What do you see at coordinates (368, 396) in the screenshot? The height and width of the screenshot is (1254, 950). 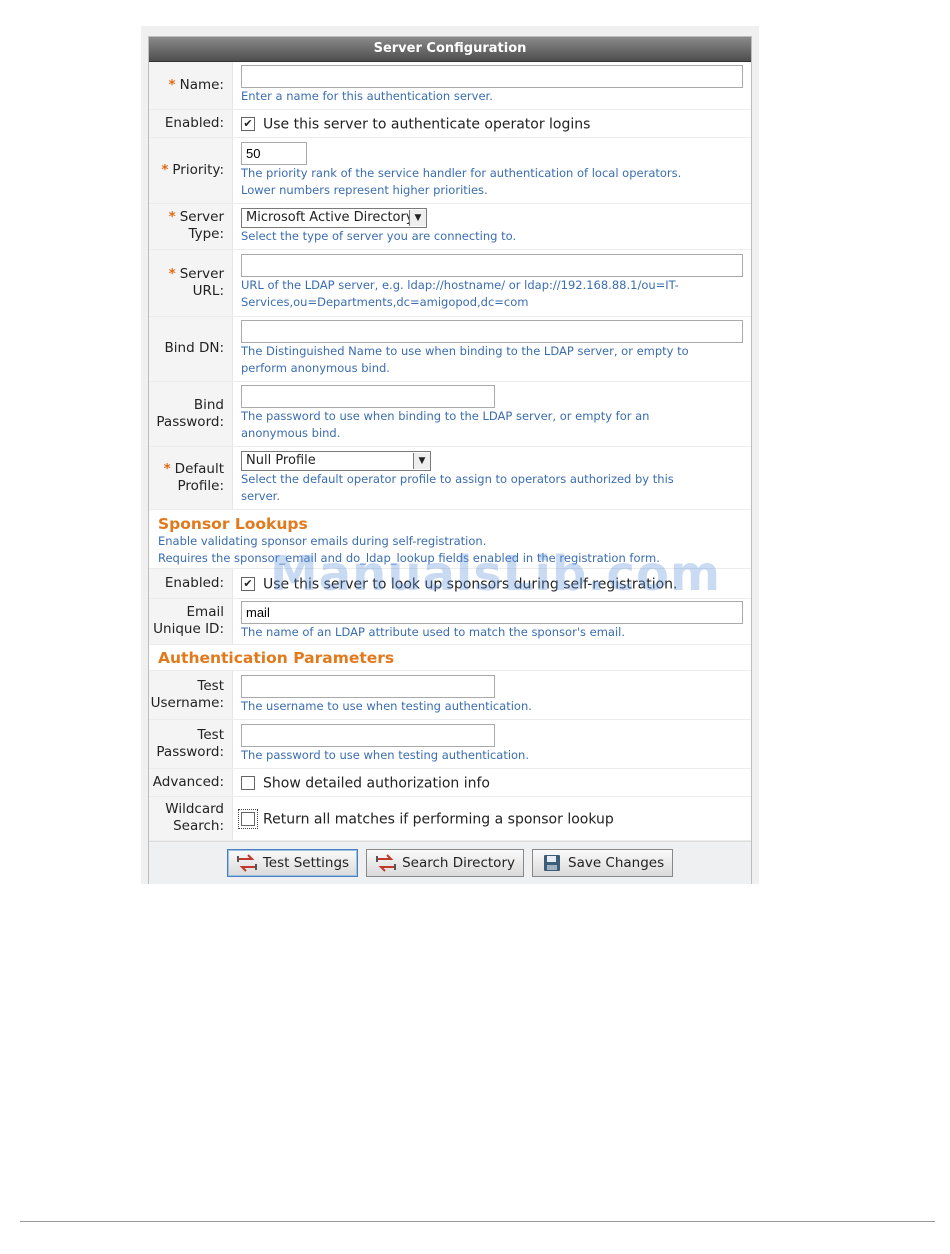 I see `bind-password-input` at bounding box center [368, 396].